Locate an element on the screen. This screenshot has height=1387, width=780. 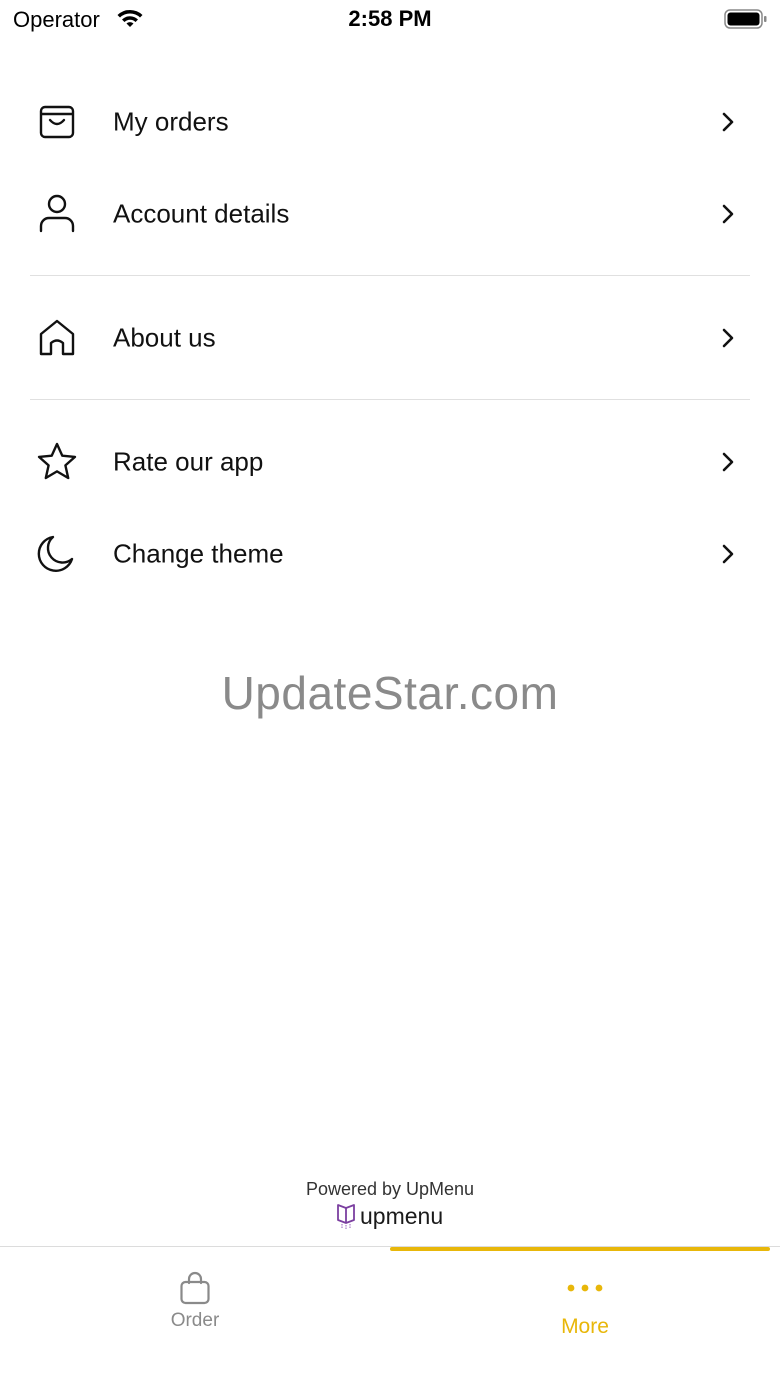
menu-item-about-us: About us is located at coordinates (390, 338).